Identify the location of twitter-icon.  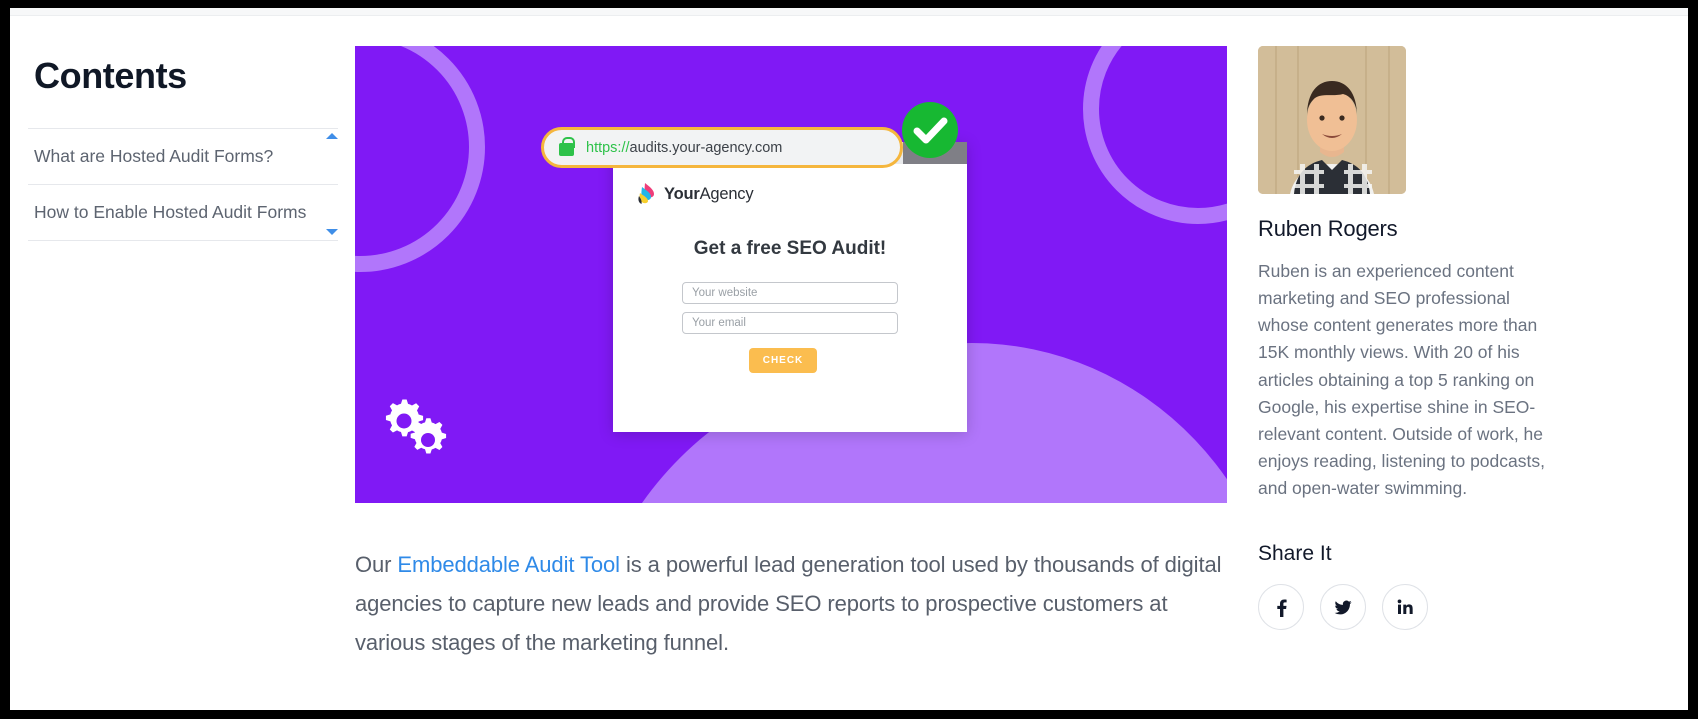
(1343, 607).